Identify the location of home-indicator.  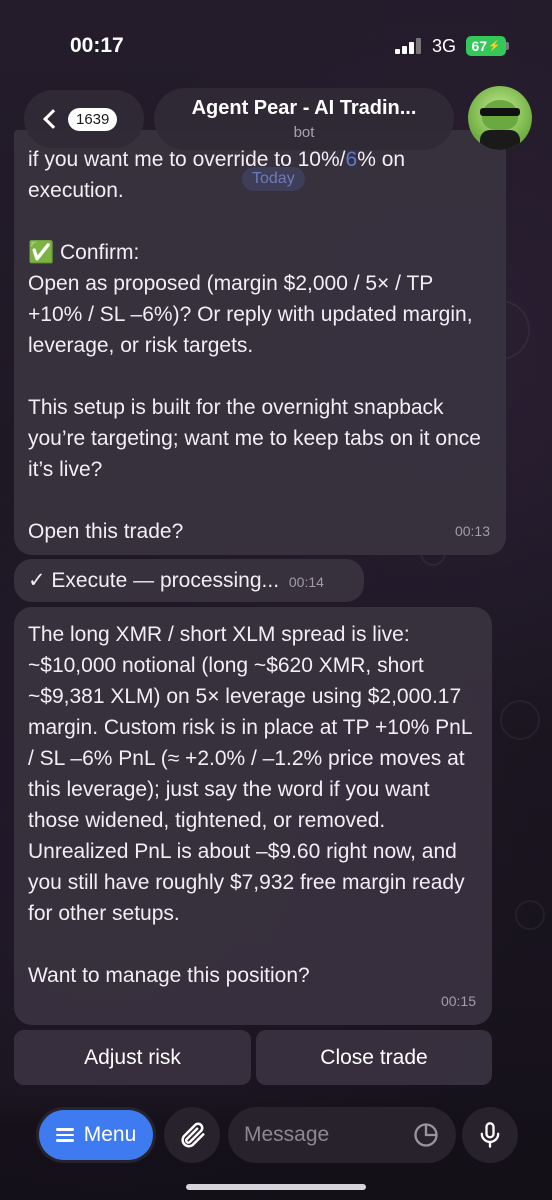
(276, 1187).